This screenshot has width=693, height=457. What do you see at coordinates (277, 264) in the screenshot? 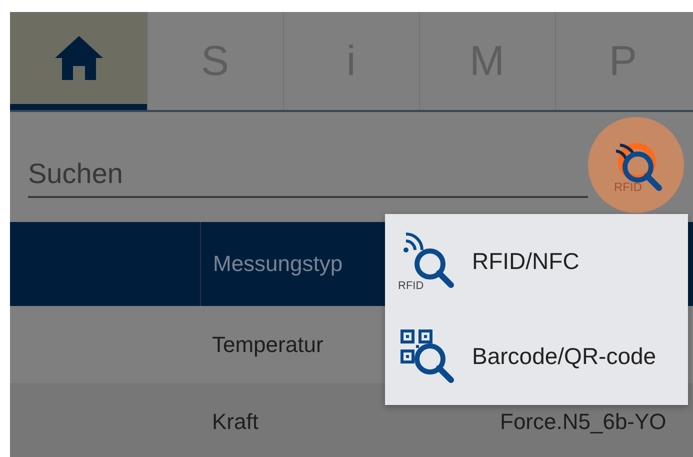
I see `column-header: Messungstyp` at bounding box center [277, 264].